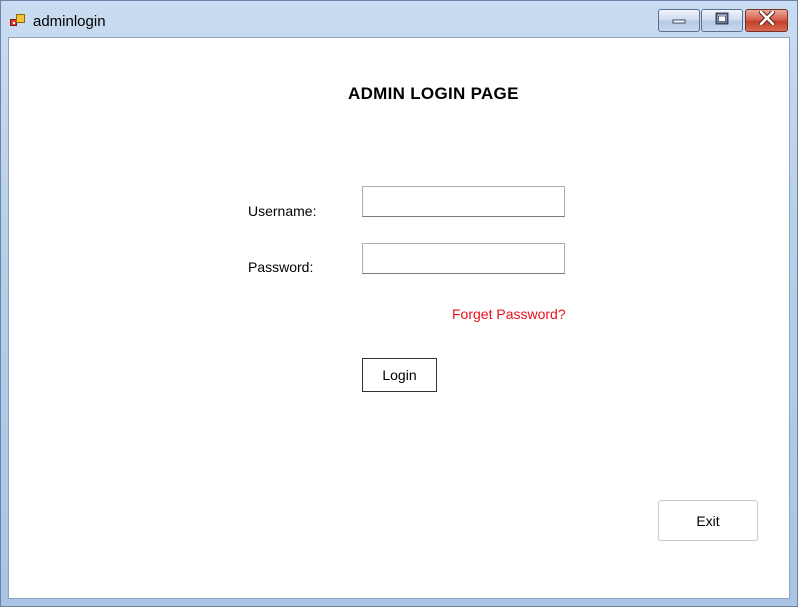 This screenshot has height=607, width=798. I want to click on login-button: Login, so click(399, 375).